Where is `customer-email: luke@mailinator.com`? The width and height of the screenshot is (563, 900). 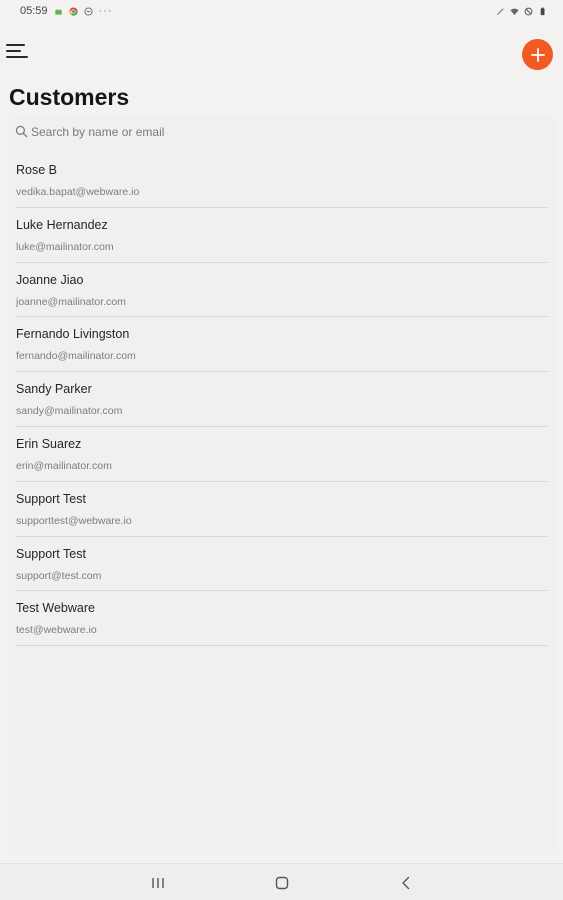
customer-email: luke@mailinator.com is located at coordinates (65, 246).